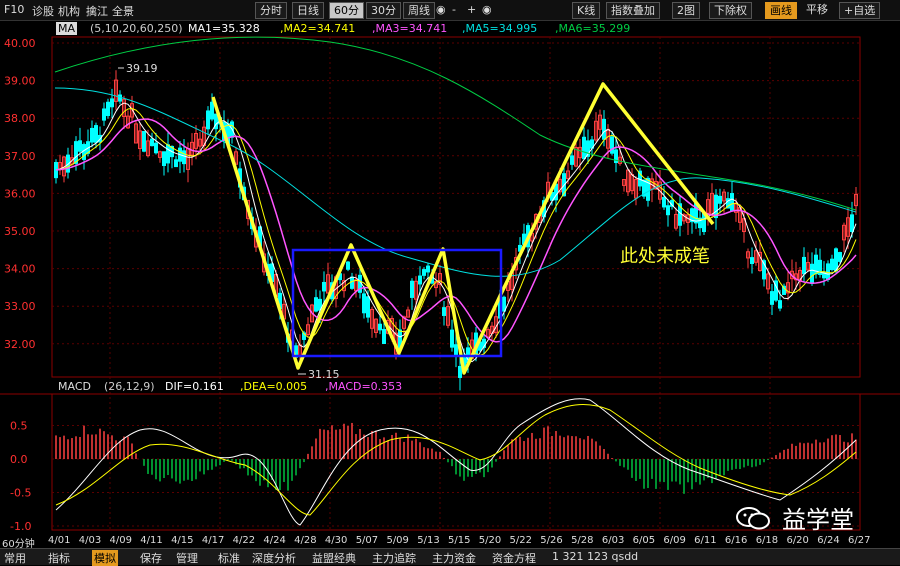 The image size is (900, 566). What do you see at coordinates (59, 540) in the screenshot?
I see `x-tick-label: 4/01` at bounding box center [59, 540].